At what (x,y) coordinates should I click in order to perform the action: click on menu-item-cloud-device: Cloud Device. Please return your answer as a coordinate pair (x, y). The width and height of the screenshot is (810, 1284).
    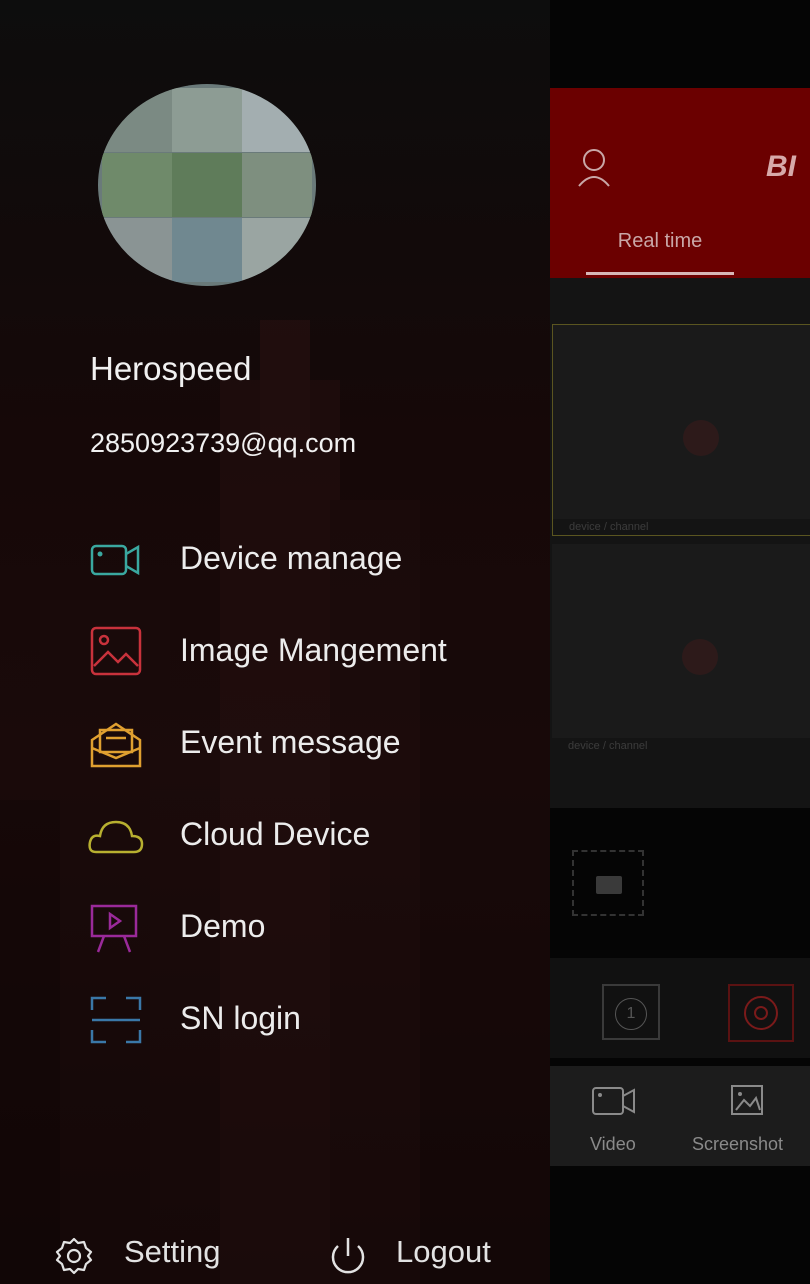
    Looking at the image, I should click on (306, 832).